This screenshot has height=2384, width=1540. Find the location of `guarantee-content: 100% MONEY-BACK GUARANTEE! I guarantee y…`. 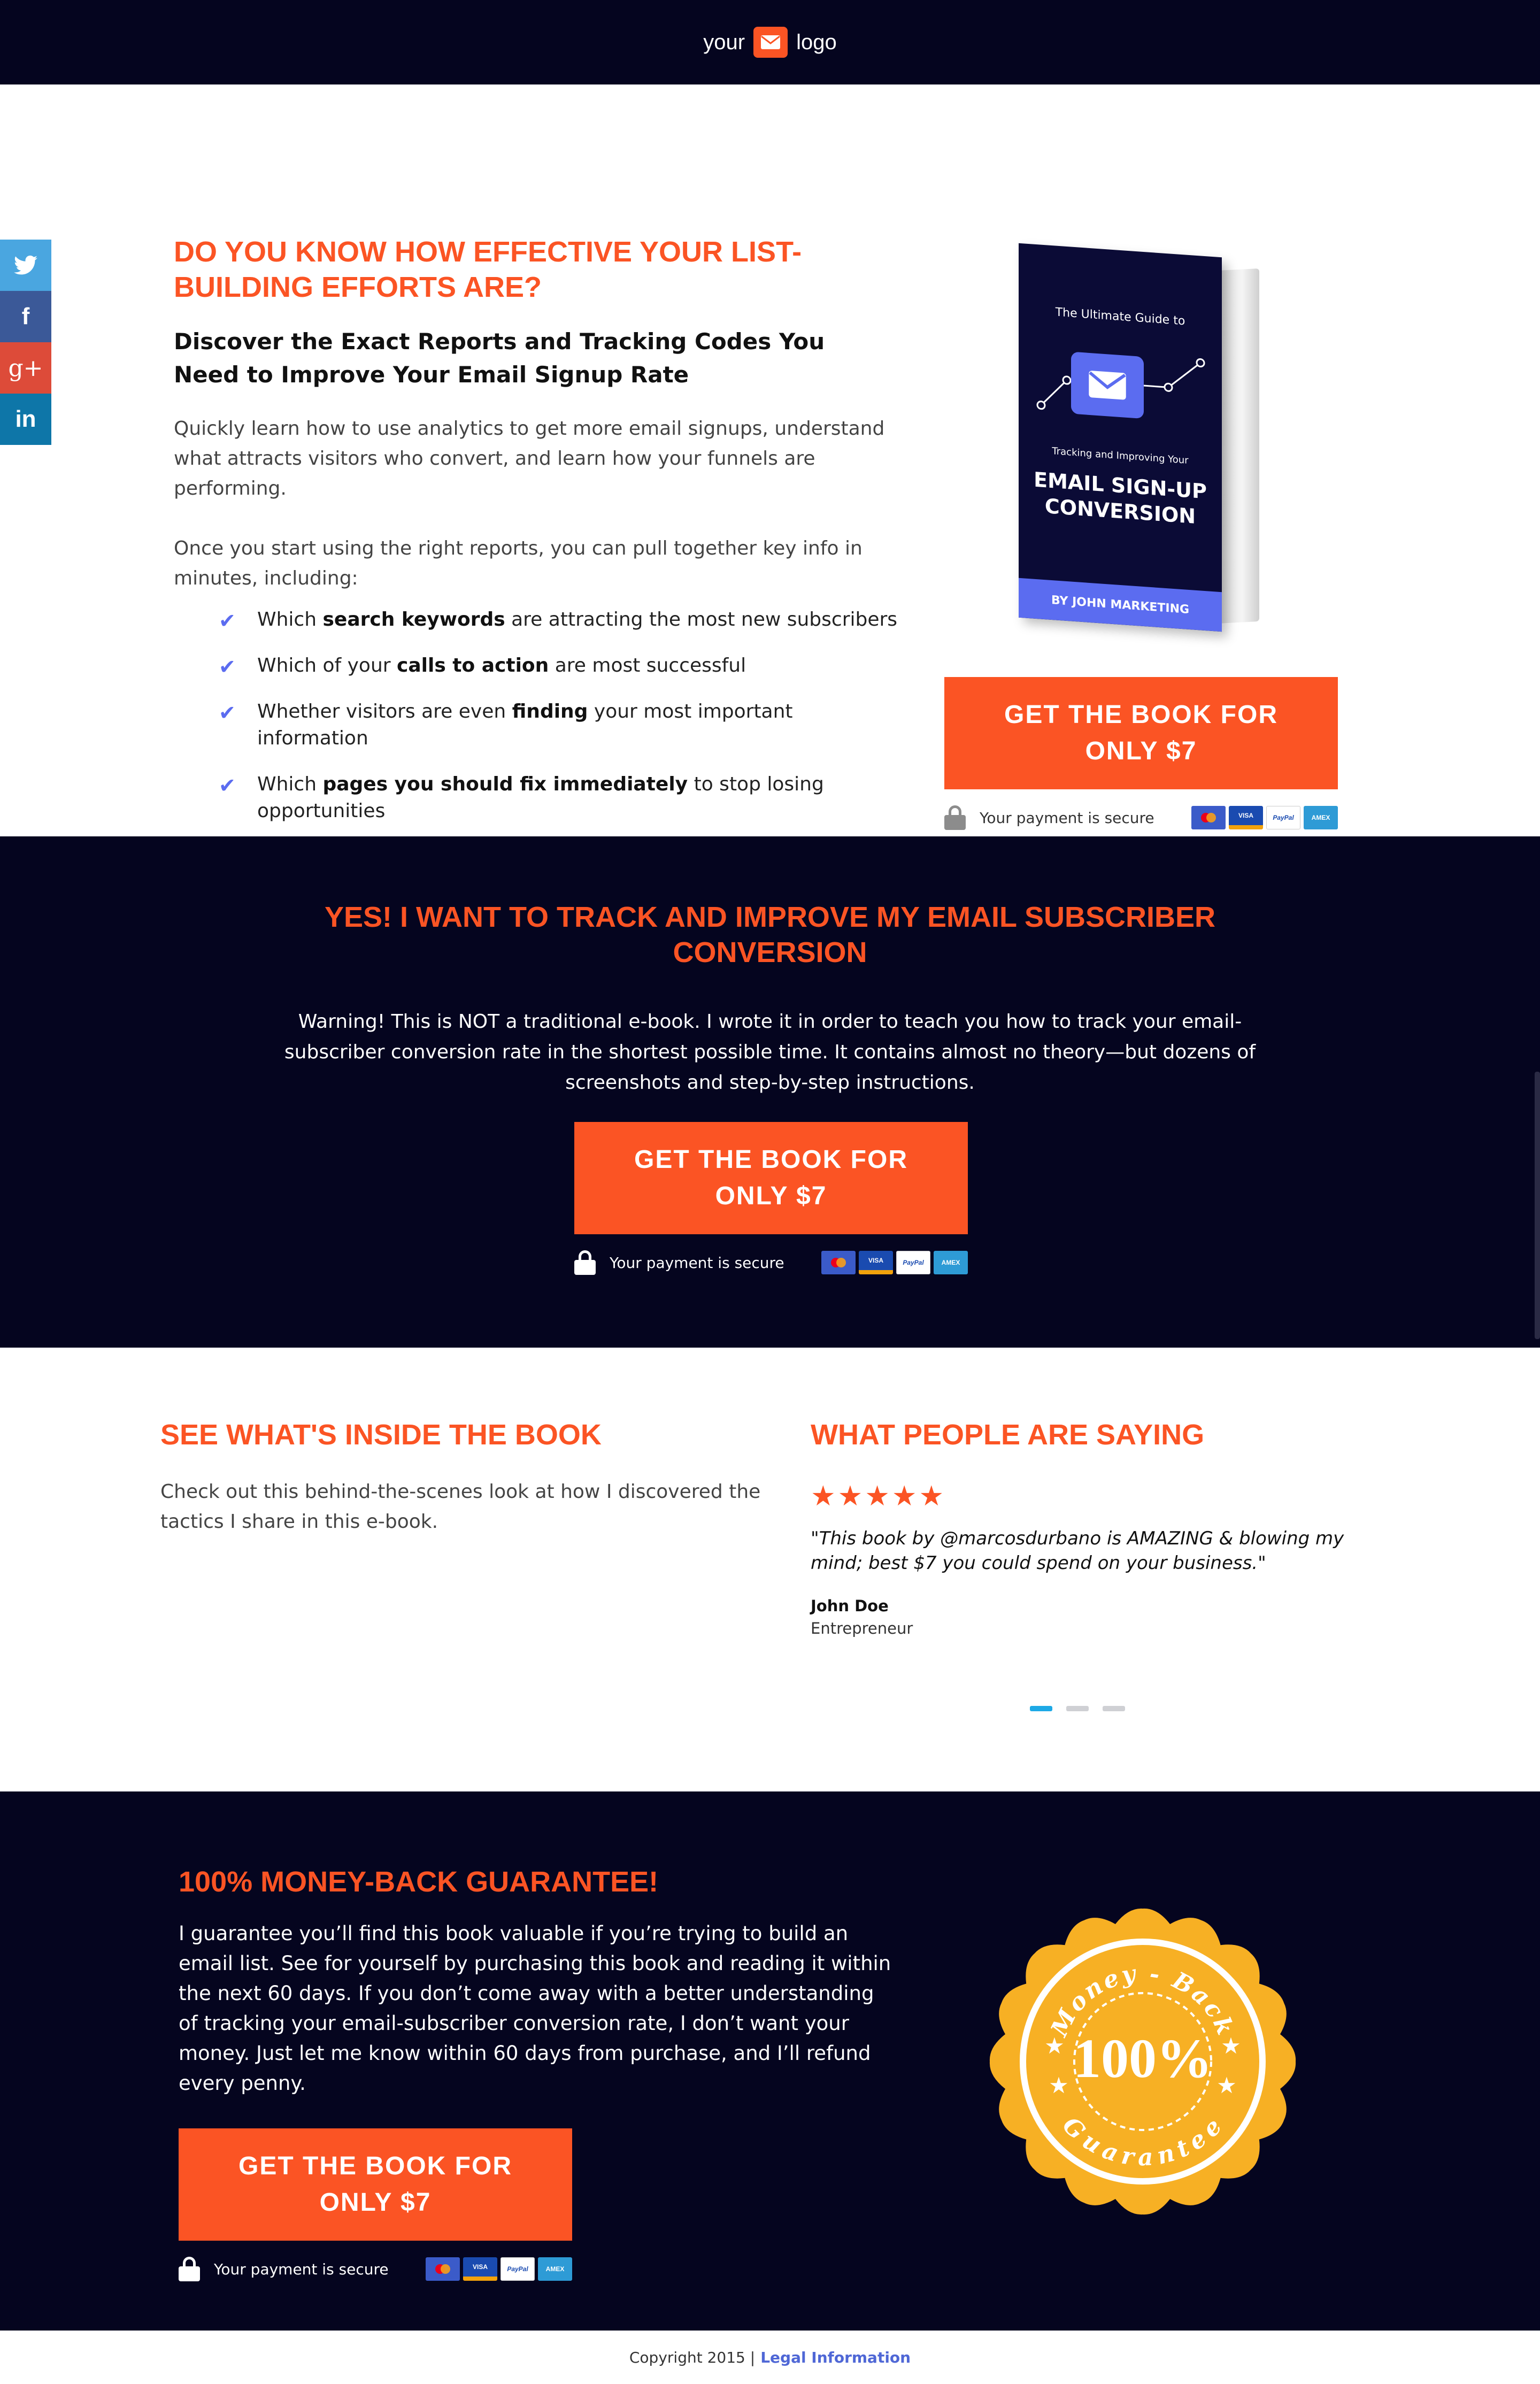

guarantee-content: 100% MONEY-BACK GUARANTEE! I guarantee y… is located at coordinates (537, 2072).